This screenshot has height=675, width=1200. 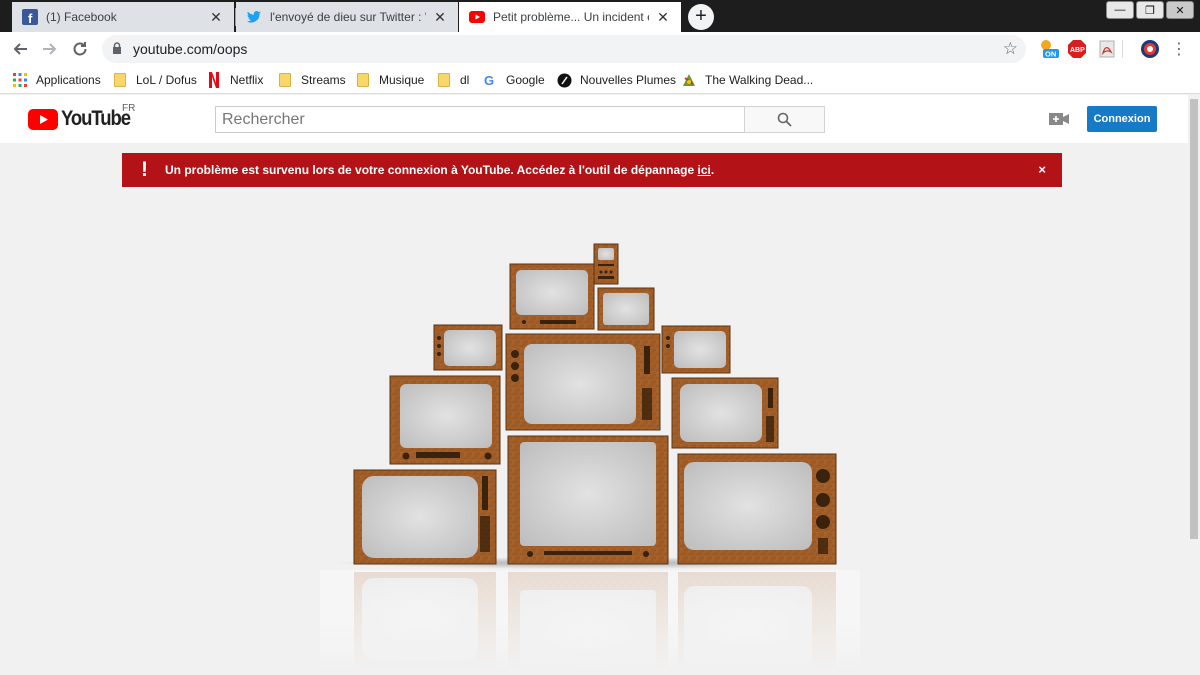 What do you see at coordinates (757, 509) in the screenshot?
I see `tv-bottom-right` at bounding box center [757, 509].